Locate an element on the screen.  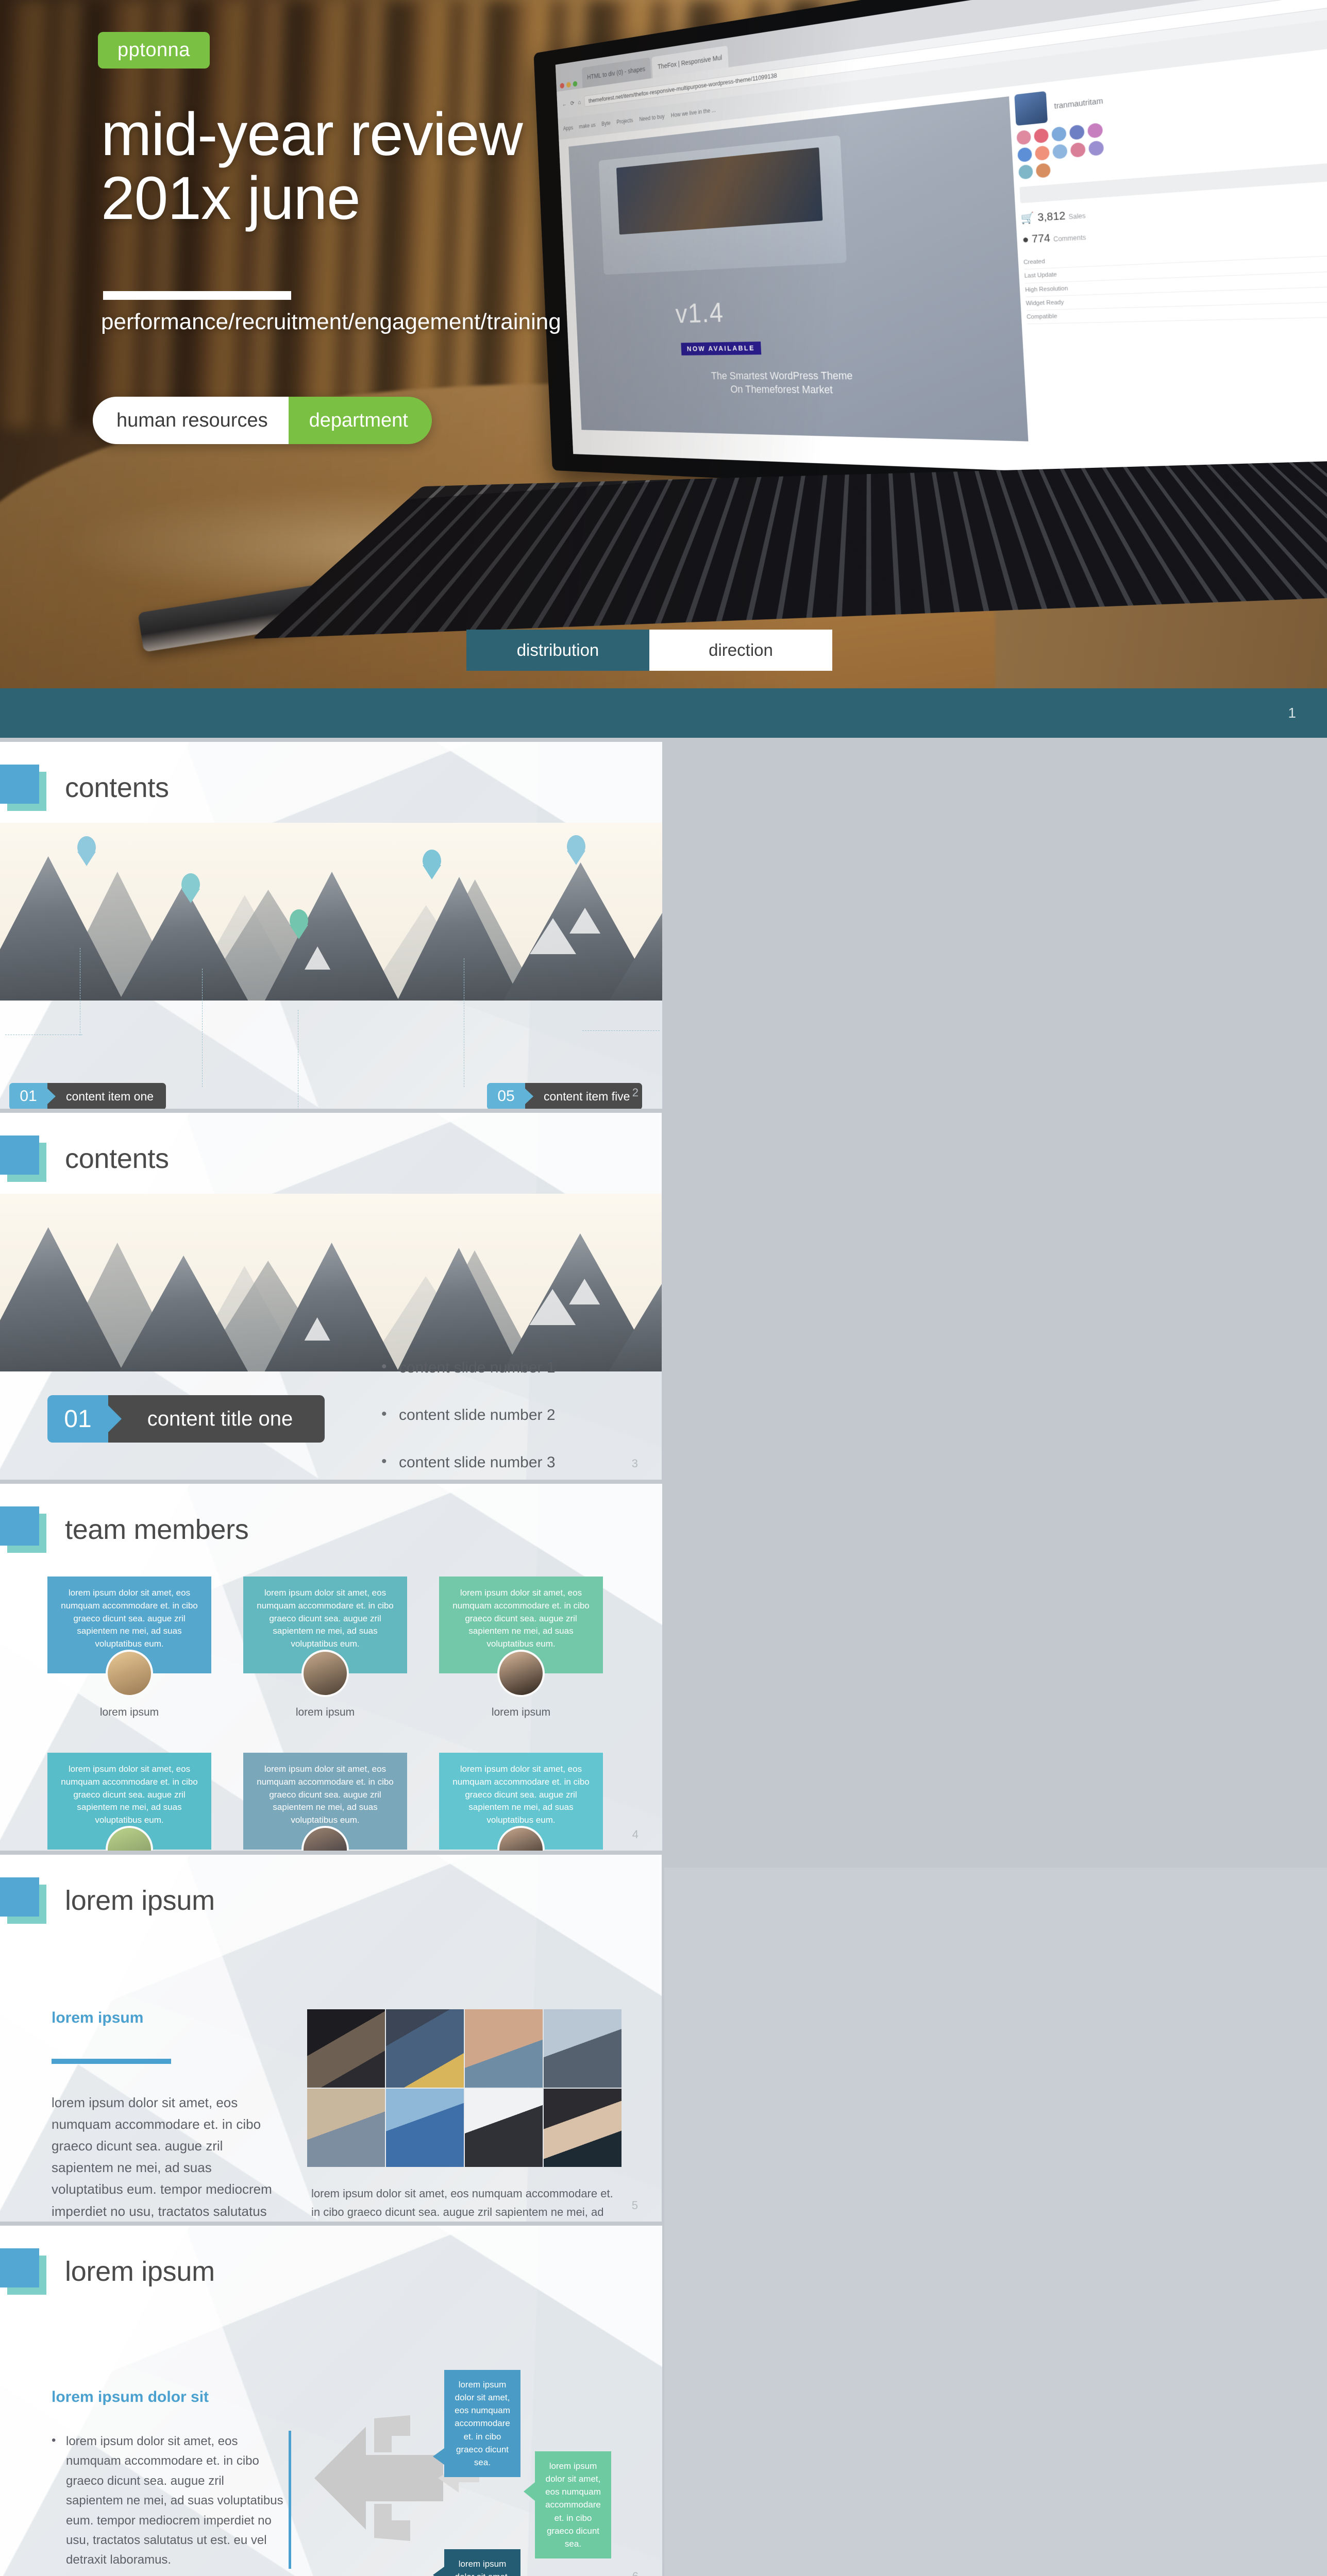
content-title-chip: 01 content title one is located at coordinates (186, 1419).